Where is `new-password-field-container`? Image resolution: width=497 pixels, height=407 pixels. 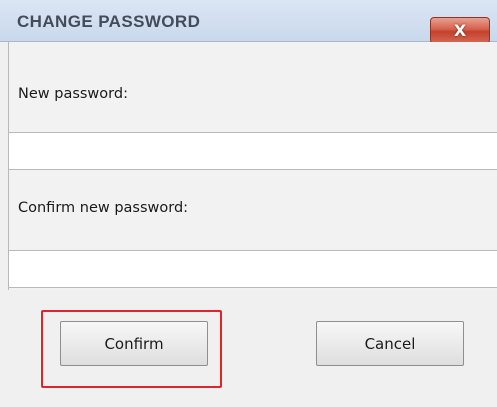 new-password-field-container is located at coordinates (253, 151).